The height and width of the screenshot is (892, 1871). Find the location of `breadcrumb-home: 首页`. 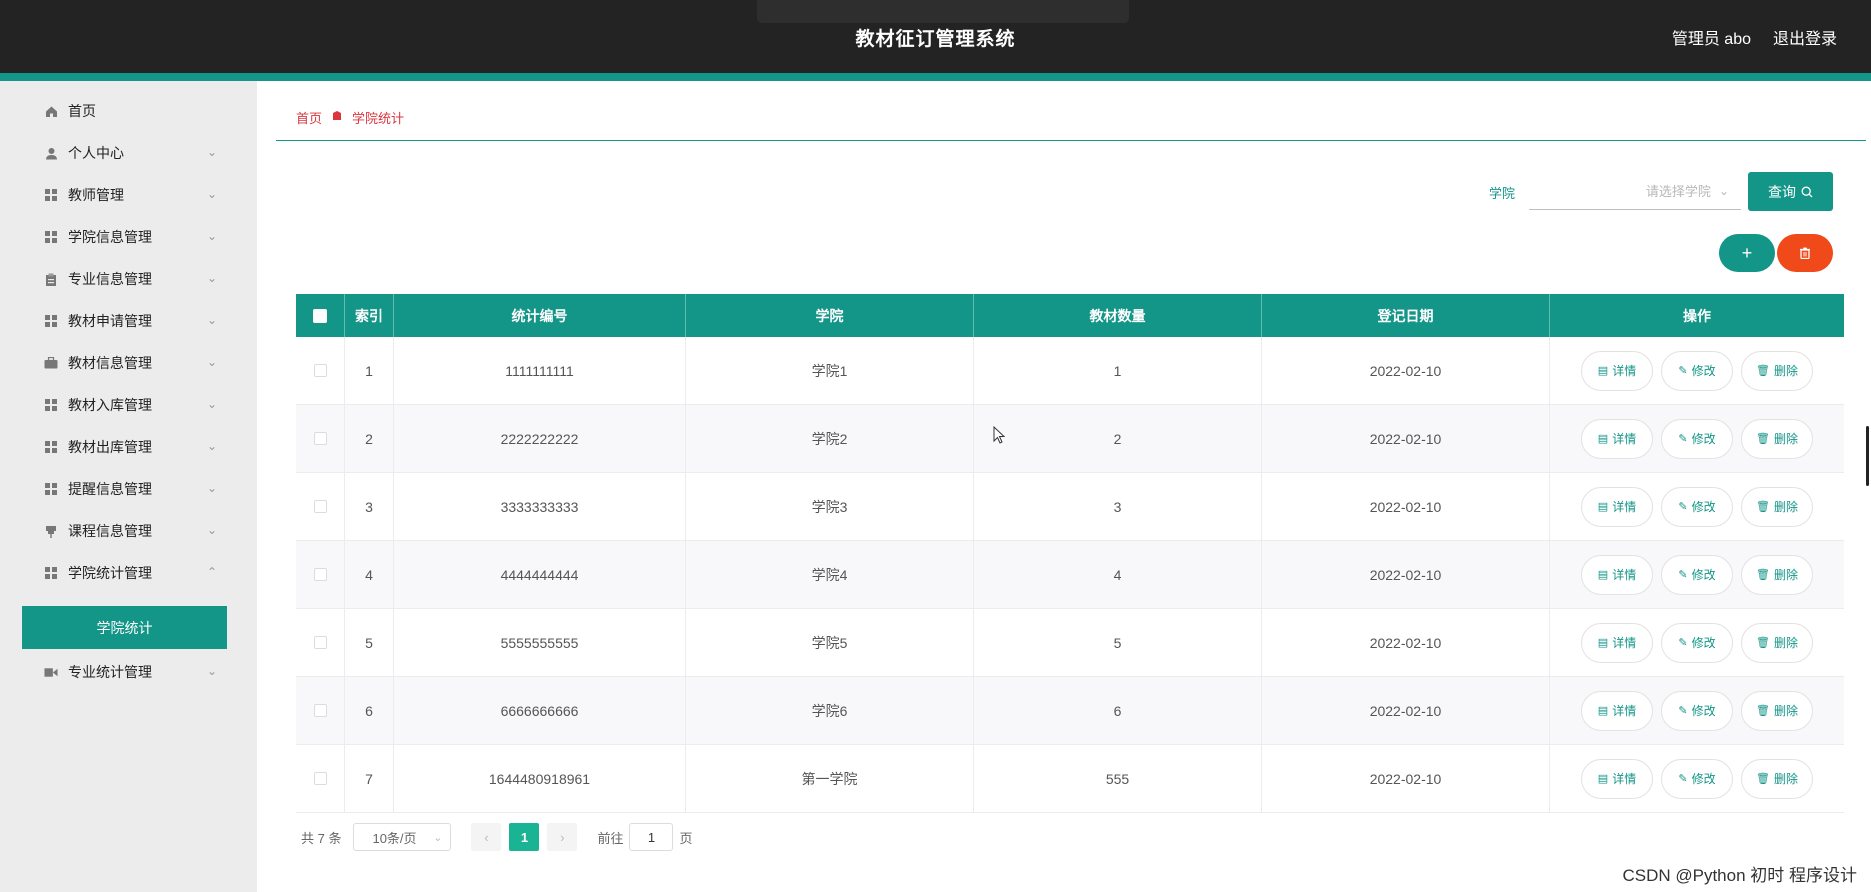

breadcrumb-home: 首页 is located at coordinates (309, 117).